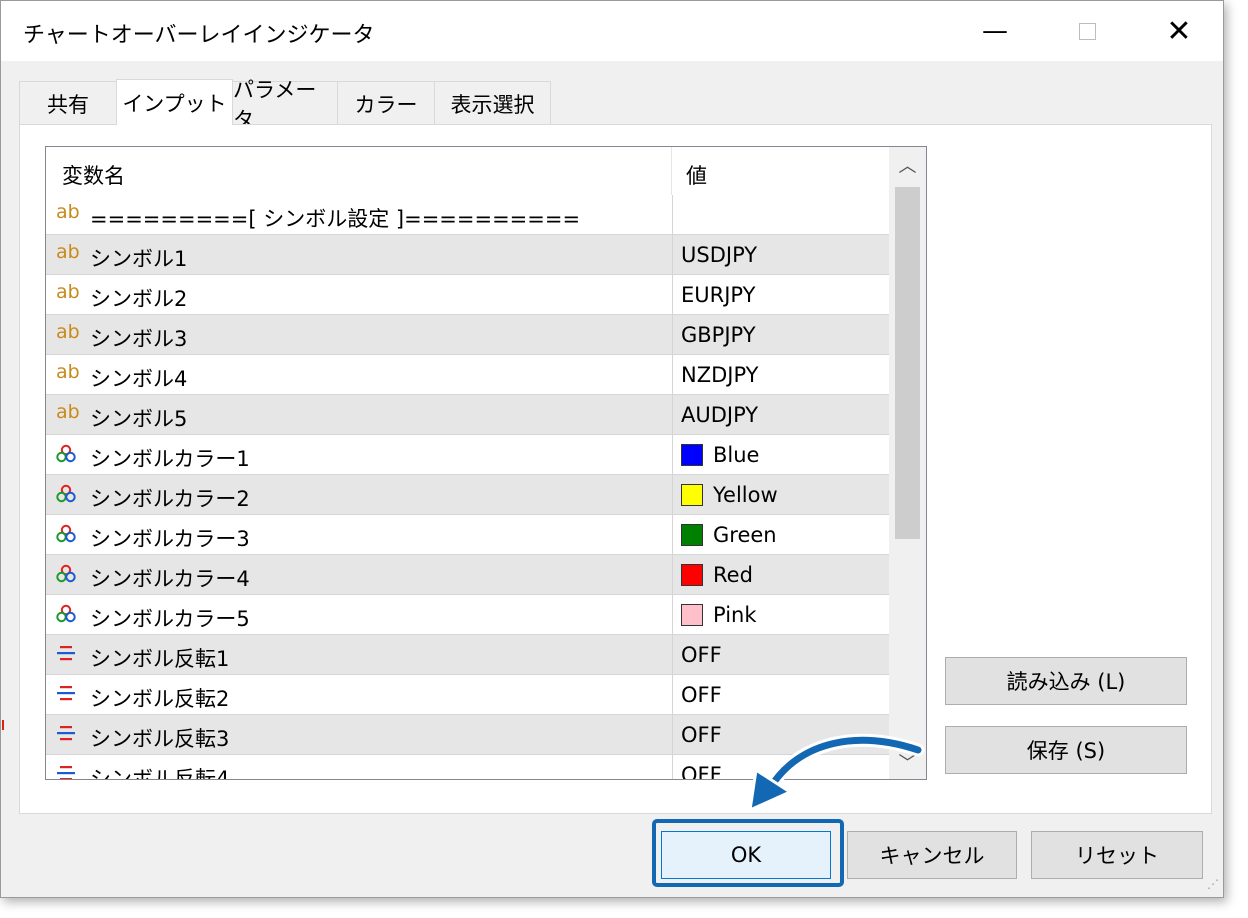  Describe the element at coordinates (1117, 855) in the screenshot. I see `reset-button: リセット` at that location.